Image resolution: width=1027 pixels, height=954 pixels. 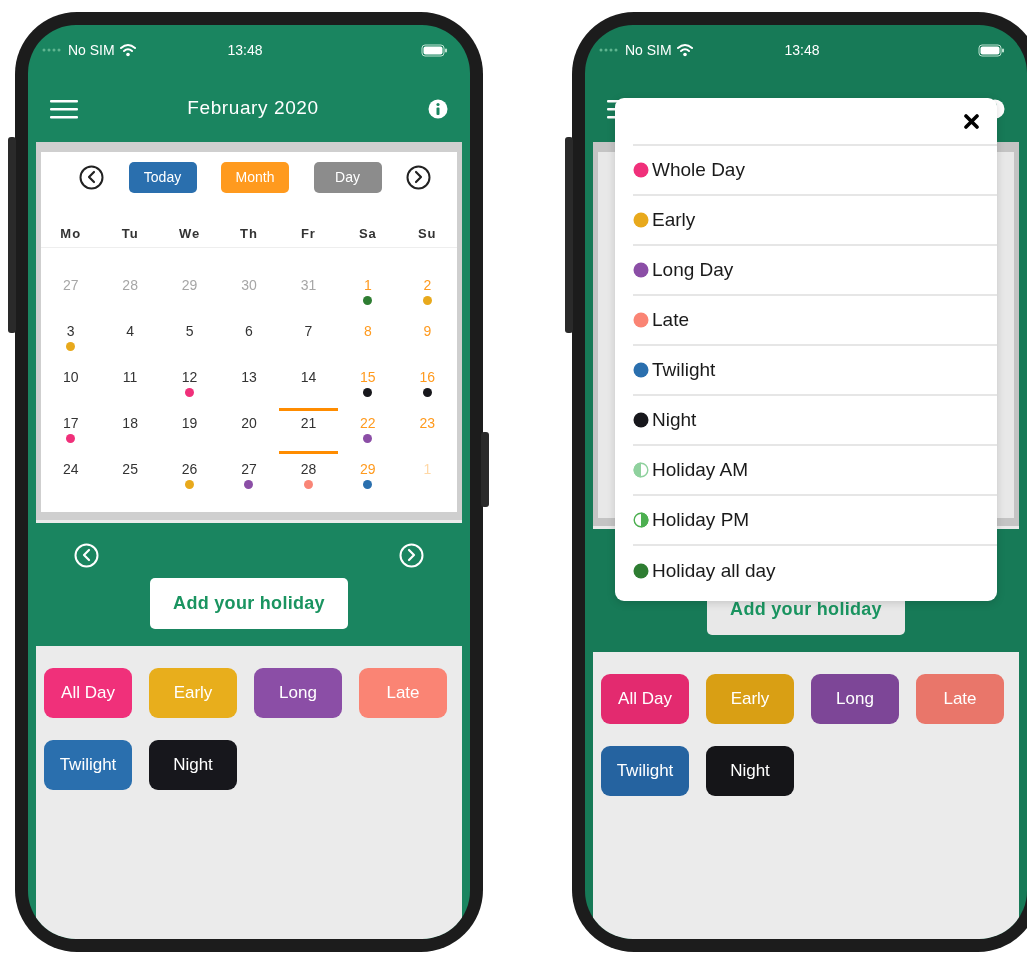 What do you see at coordinates (189, 477) in the screenshot?
I see `day-cell: 26` at bounding box center [189, 477].